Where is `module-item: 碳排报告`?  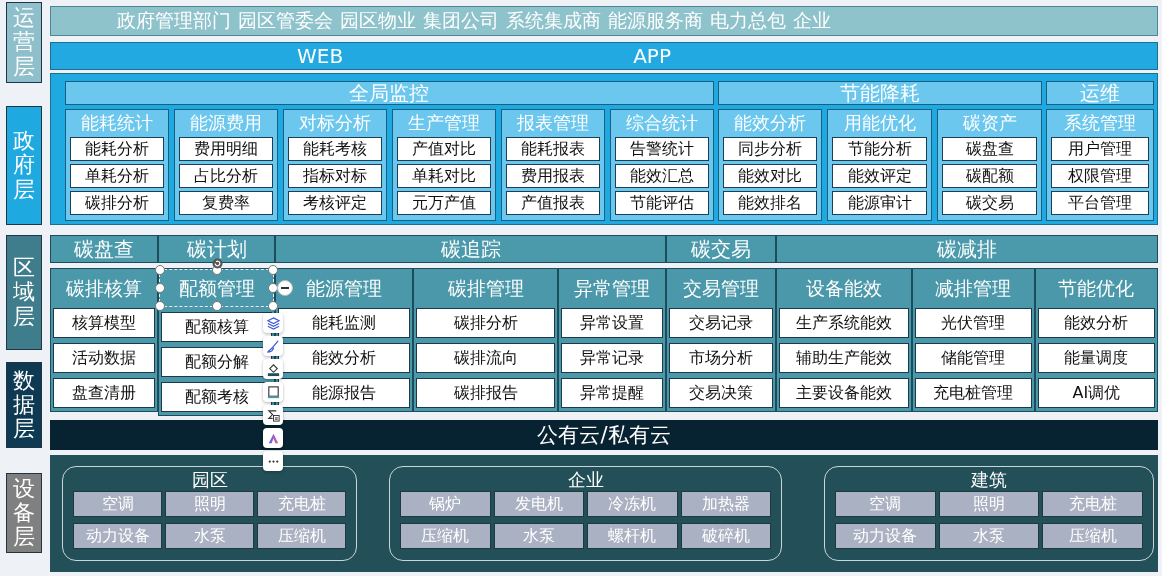
module-item: 碳排报告 is located at coordinates (485, 393).